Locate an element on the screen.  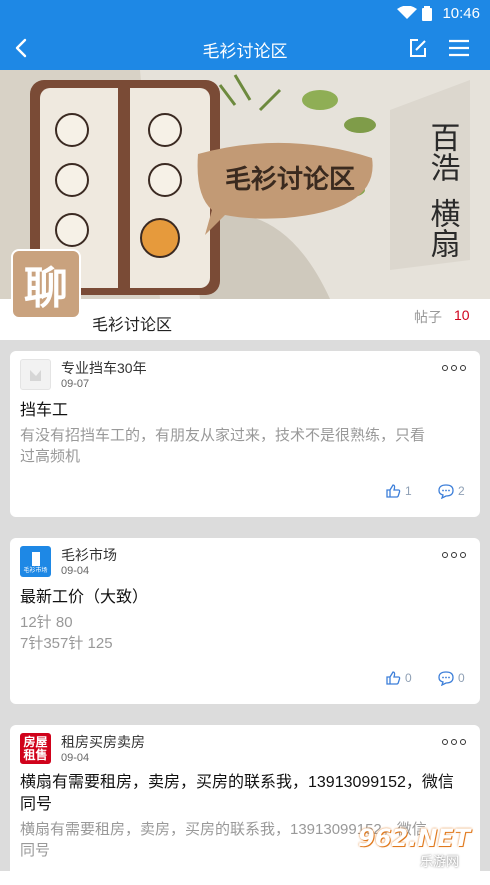
edit-post-icon is located at coordinates (418, 48).